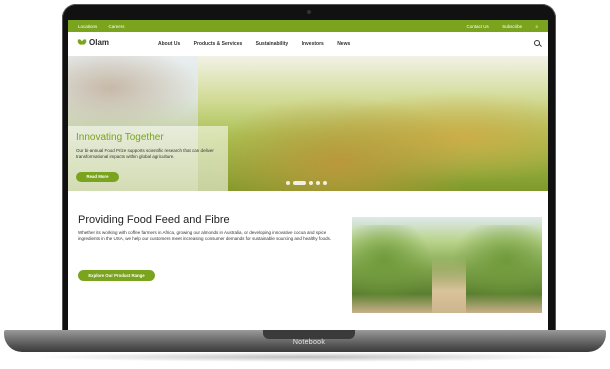 This screenshot has width=610, height=369. What do you see at coordinates (478, 26) in the screenshot?
I see `utility-link-contact: Contact Us` at bounding box center [478, 26].